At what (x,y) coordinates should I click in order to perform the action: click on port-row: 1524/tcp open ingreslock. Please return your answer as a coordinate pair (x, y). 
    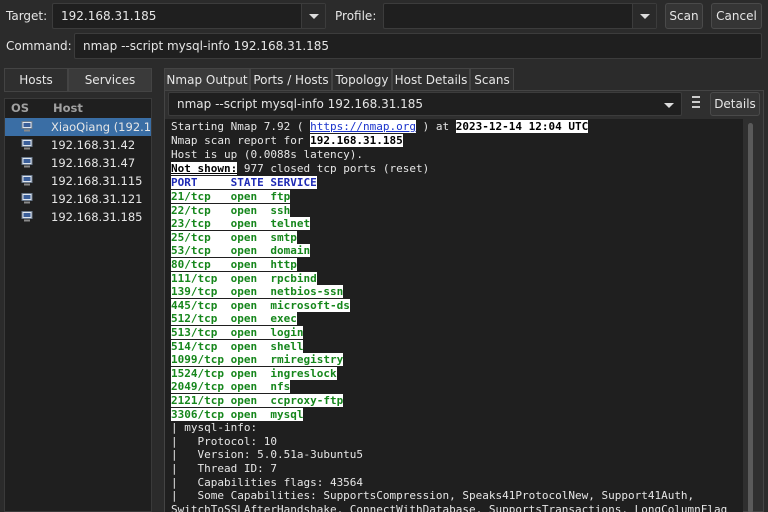
    Looking at the image, I should click on (254, 373).